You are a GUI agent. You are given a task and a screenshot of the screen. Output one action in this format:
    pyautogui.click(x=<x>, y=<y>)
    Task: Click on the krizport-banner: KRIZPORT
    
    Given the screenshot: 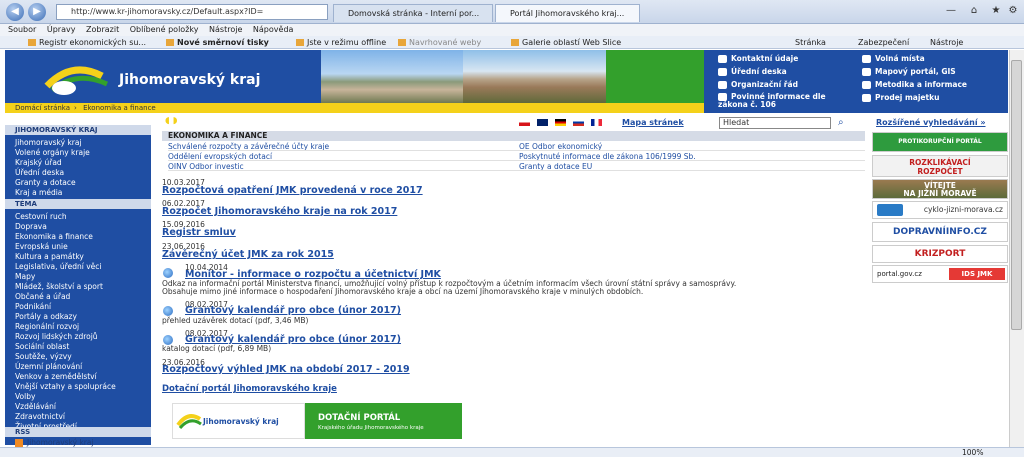 What is the action you would take?
    pyautogui.click(x=940, y=254)
    